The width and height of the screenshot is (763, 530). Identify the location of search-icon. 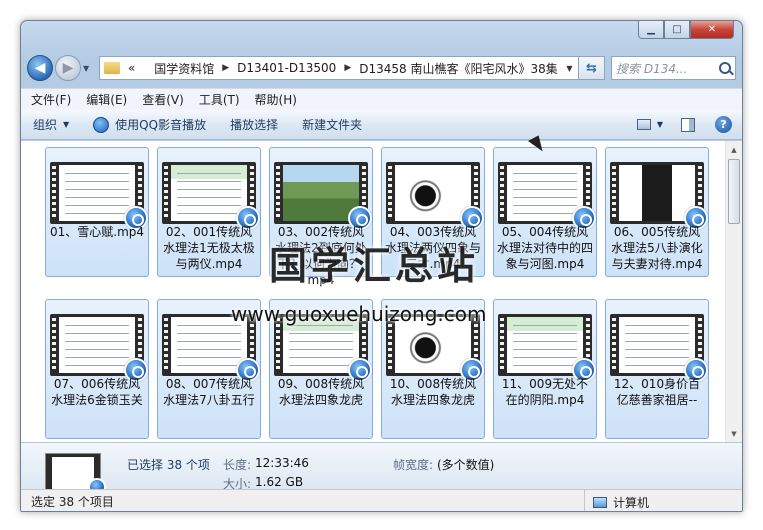
(725, 68).